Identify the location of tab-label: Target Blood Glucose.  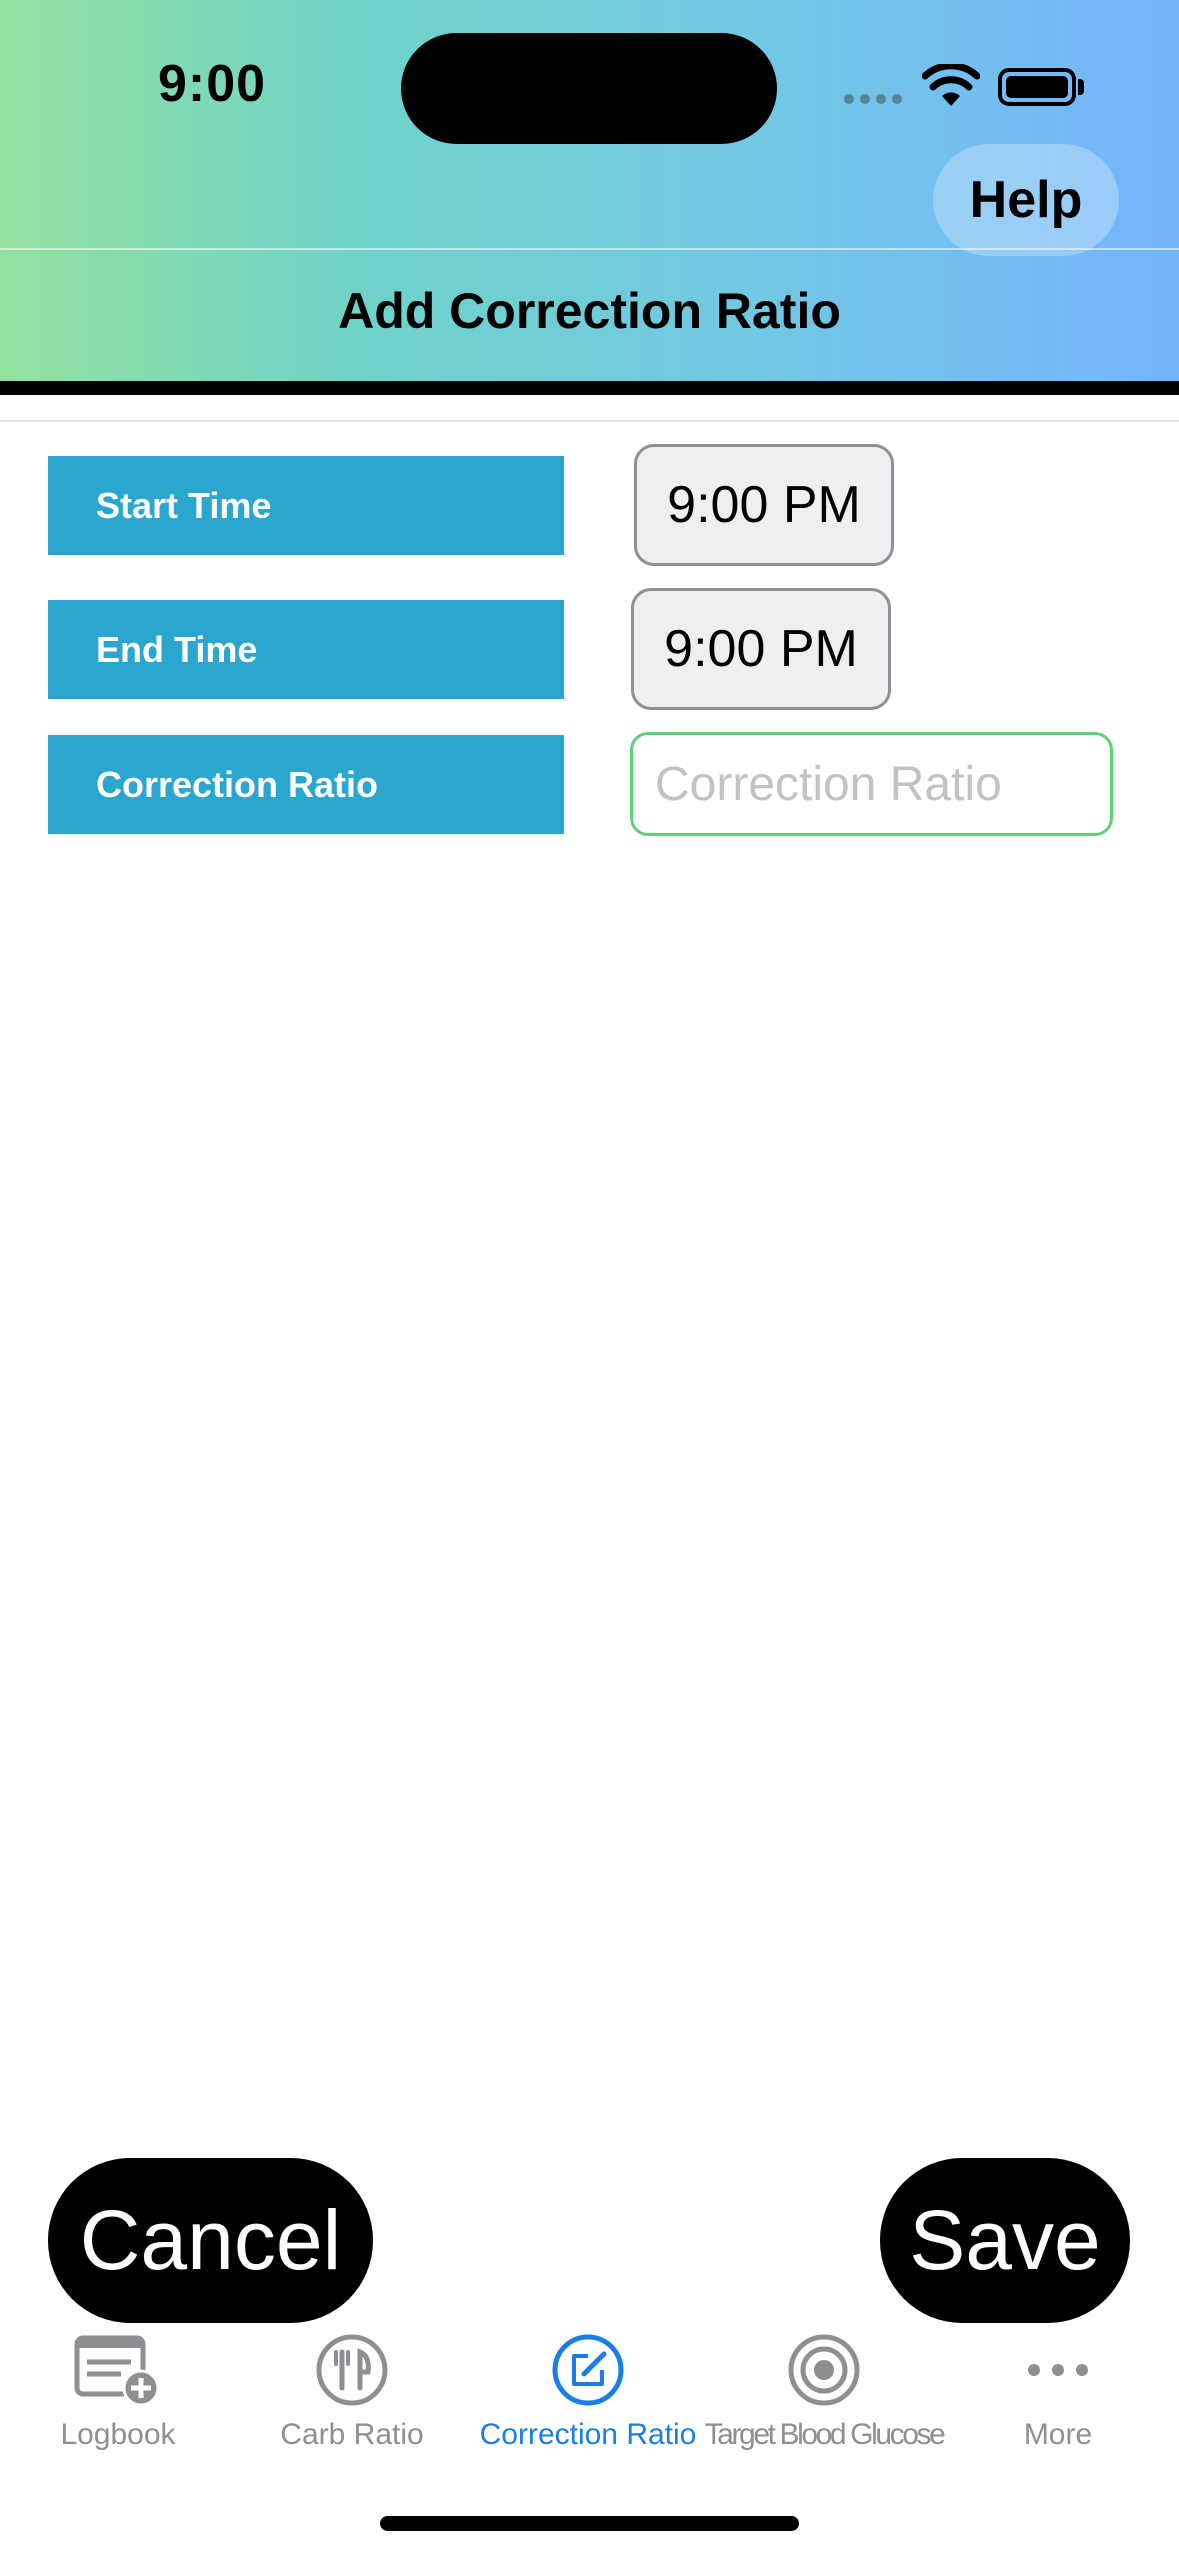
(825, 2434).